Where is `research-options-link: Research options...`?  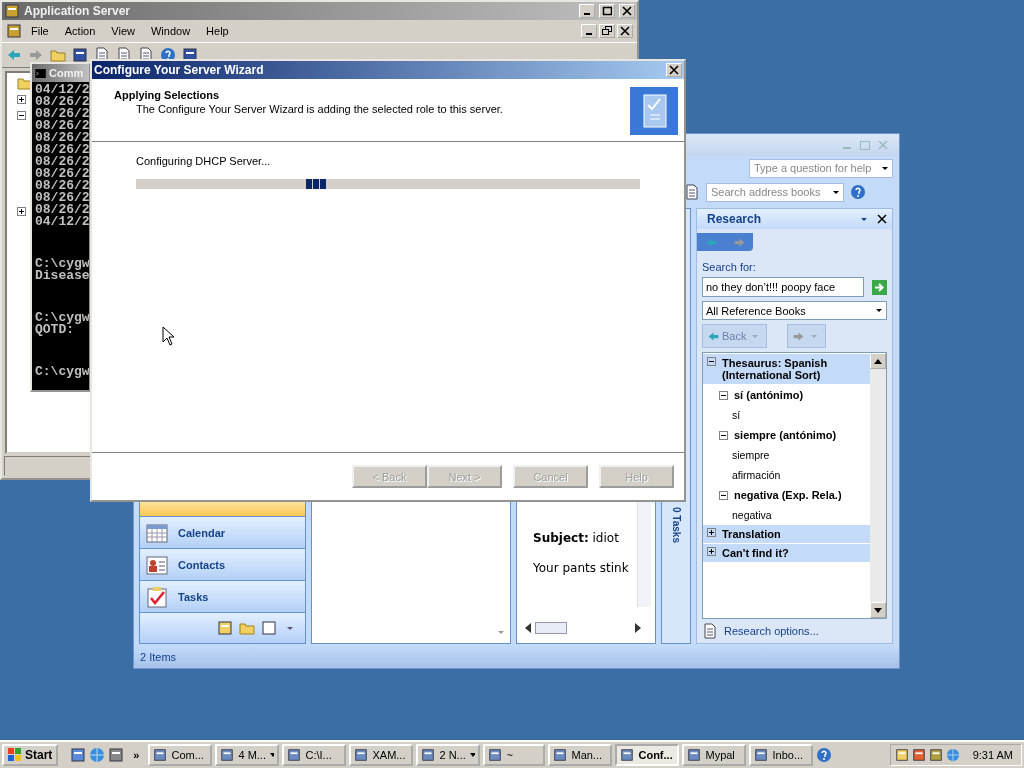 research-options-link: Research options... is located at coordinates (771, 631).